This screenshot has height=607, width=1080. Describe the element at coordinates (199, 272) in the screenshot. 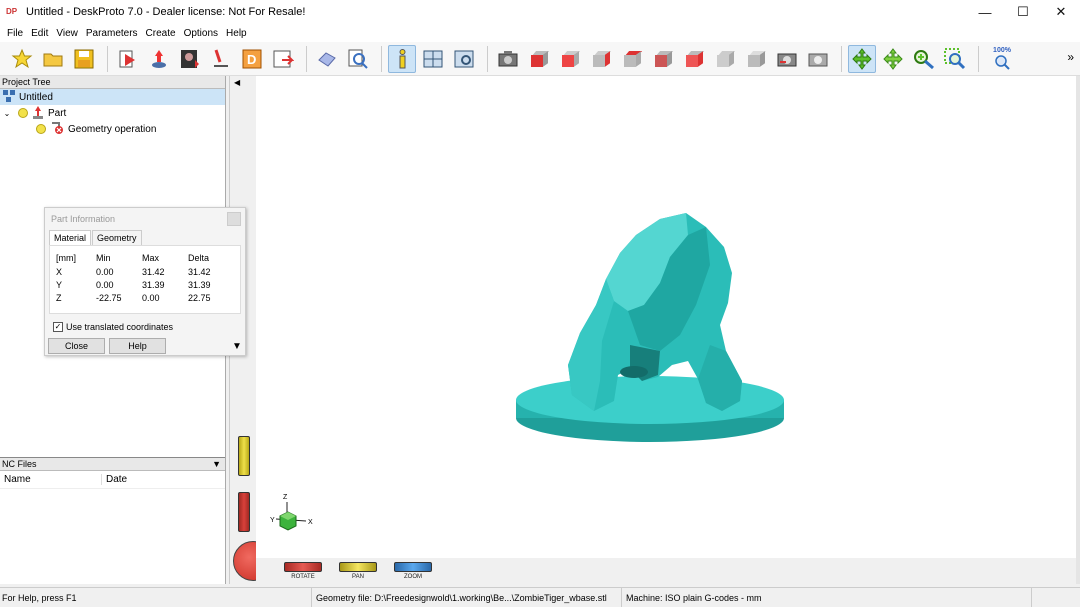

I see `row-delta: 31.42` at that location.